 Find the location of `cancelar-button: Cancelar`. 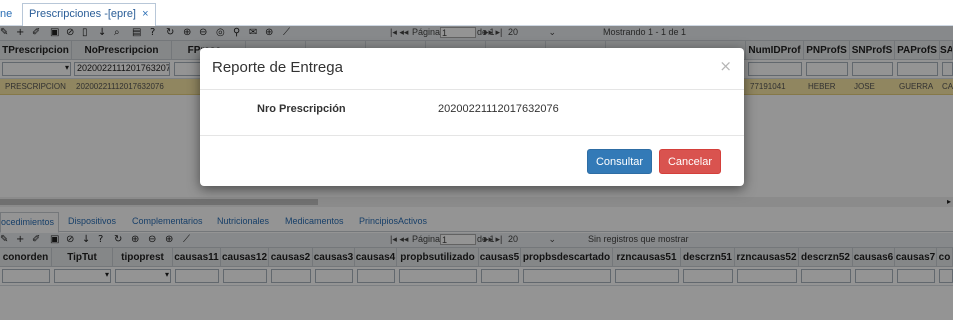

cancelar-button: Cancelar is located at coordinates (690, 161).